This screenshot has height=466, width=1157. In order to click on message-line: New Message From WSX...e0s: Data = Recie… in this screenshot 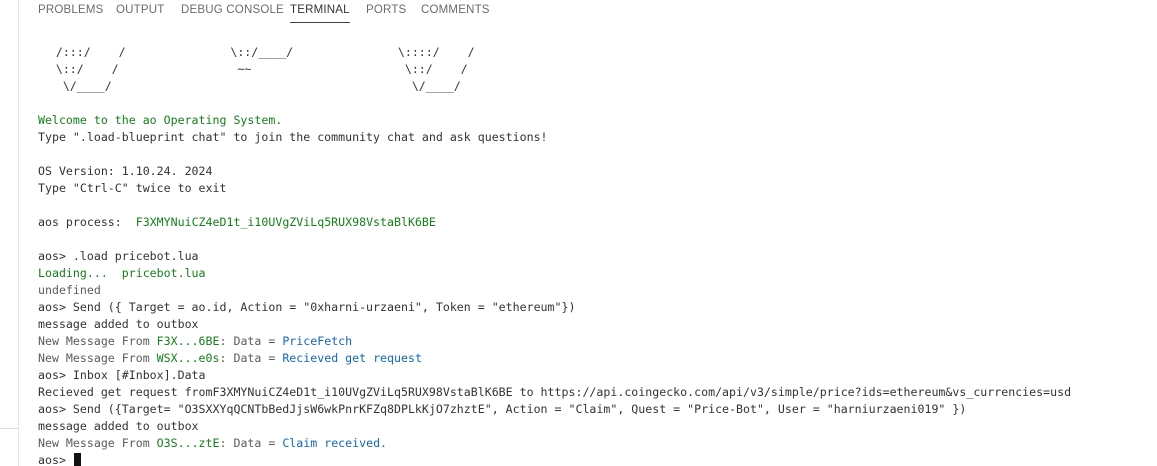, I will do `click(597, 358)`.